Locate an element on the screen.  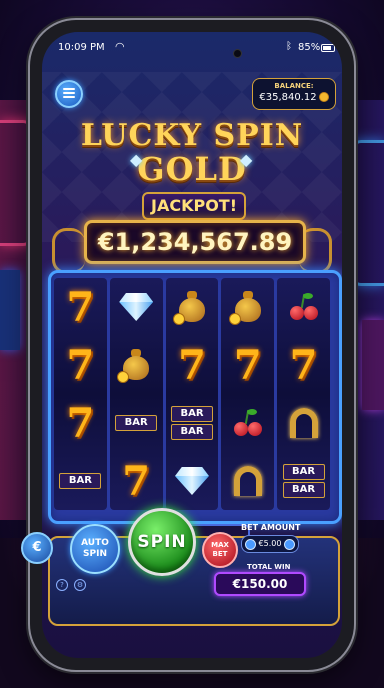
reel-2: BAR 7 is located at coordinates (136, 394).